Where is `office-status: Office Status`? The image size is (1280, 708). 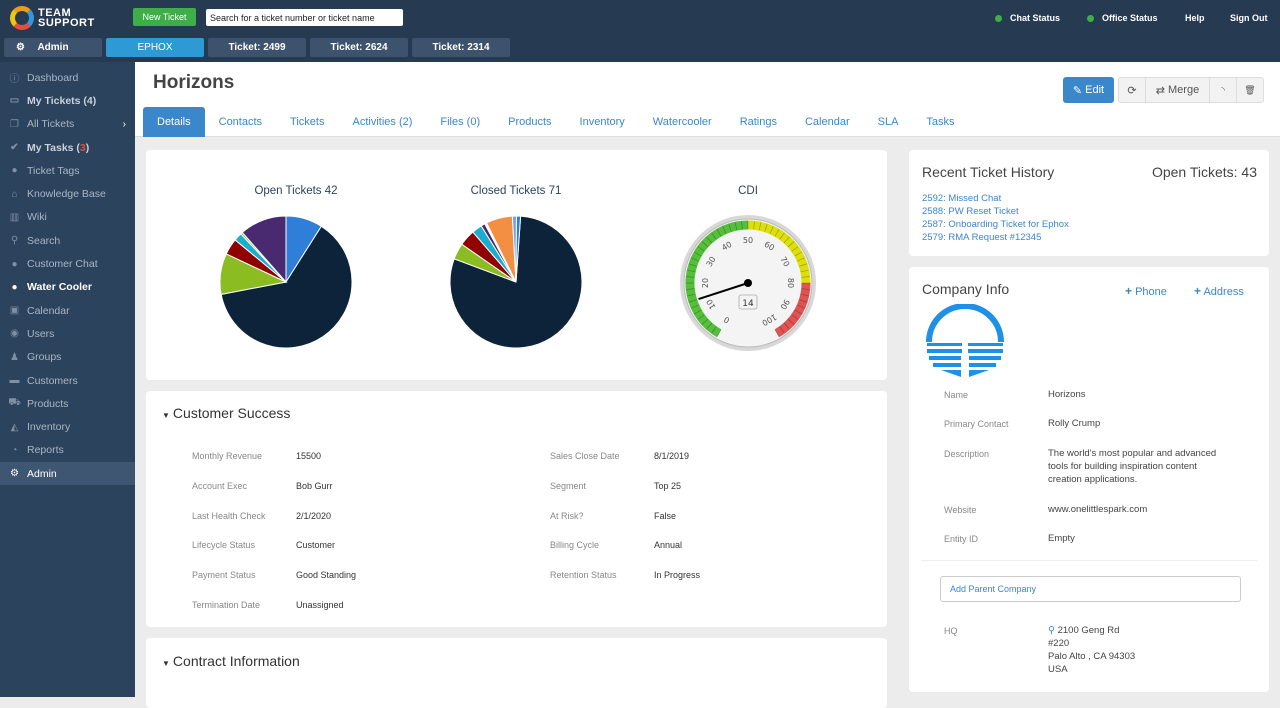 office-status: Office Status is located at coordinates (1122, 18).